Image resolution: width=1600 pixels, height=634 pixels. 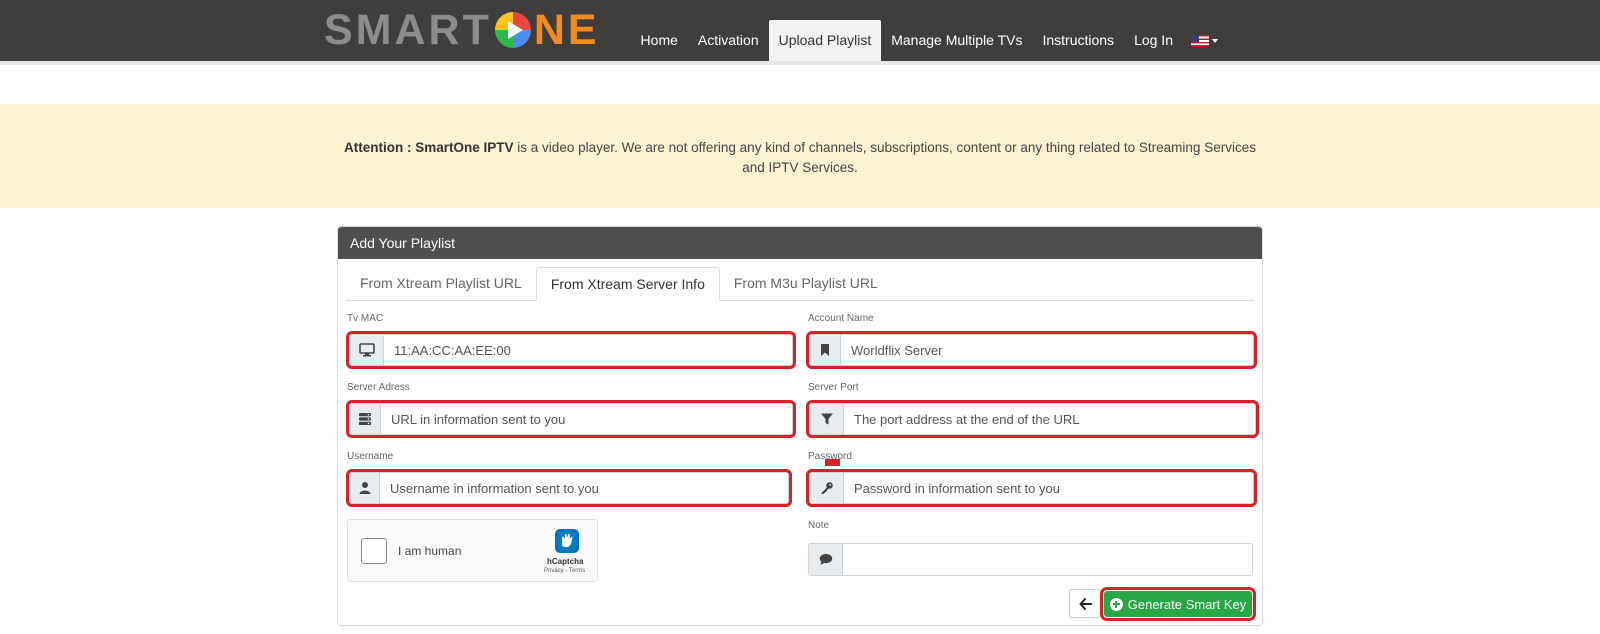 I want to click on tv-mac-field, so click(x=571, y=350).